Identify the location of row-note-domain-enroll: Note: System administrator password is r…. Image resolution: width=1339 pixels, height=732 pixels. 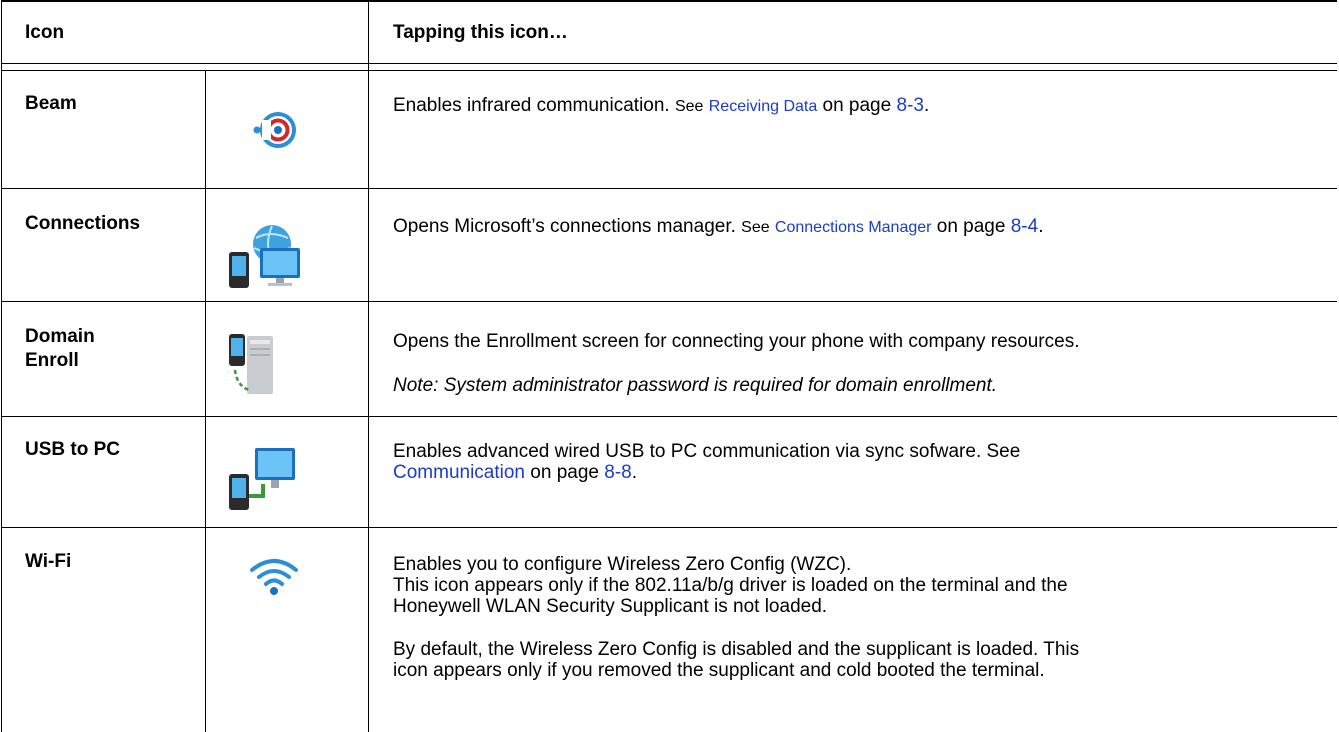
(695, 385).